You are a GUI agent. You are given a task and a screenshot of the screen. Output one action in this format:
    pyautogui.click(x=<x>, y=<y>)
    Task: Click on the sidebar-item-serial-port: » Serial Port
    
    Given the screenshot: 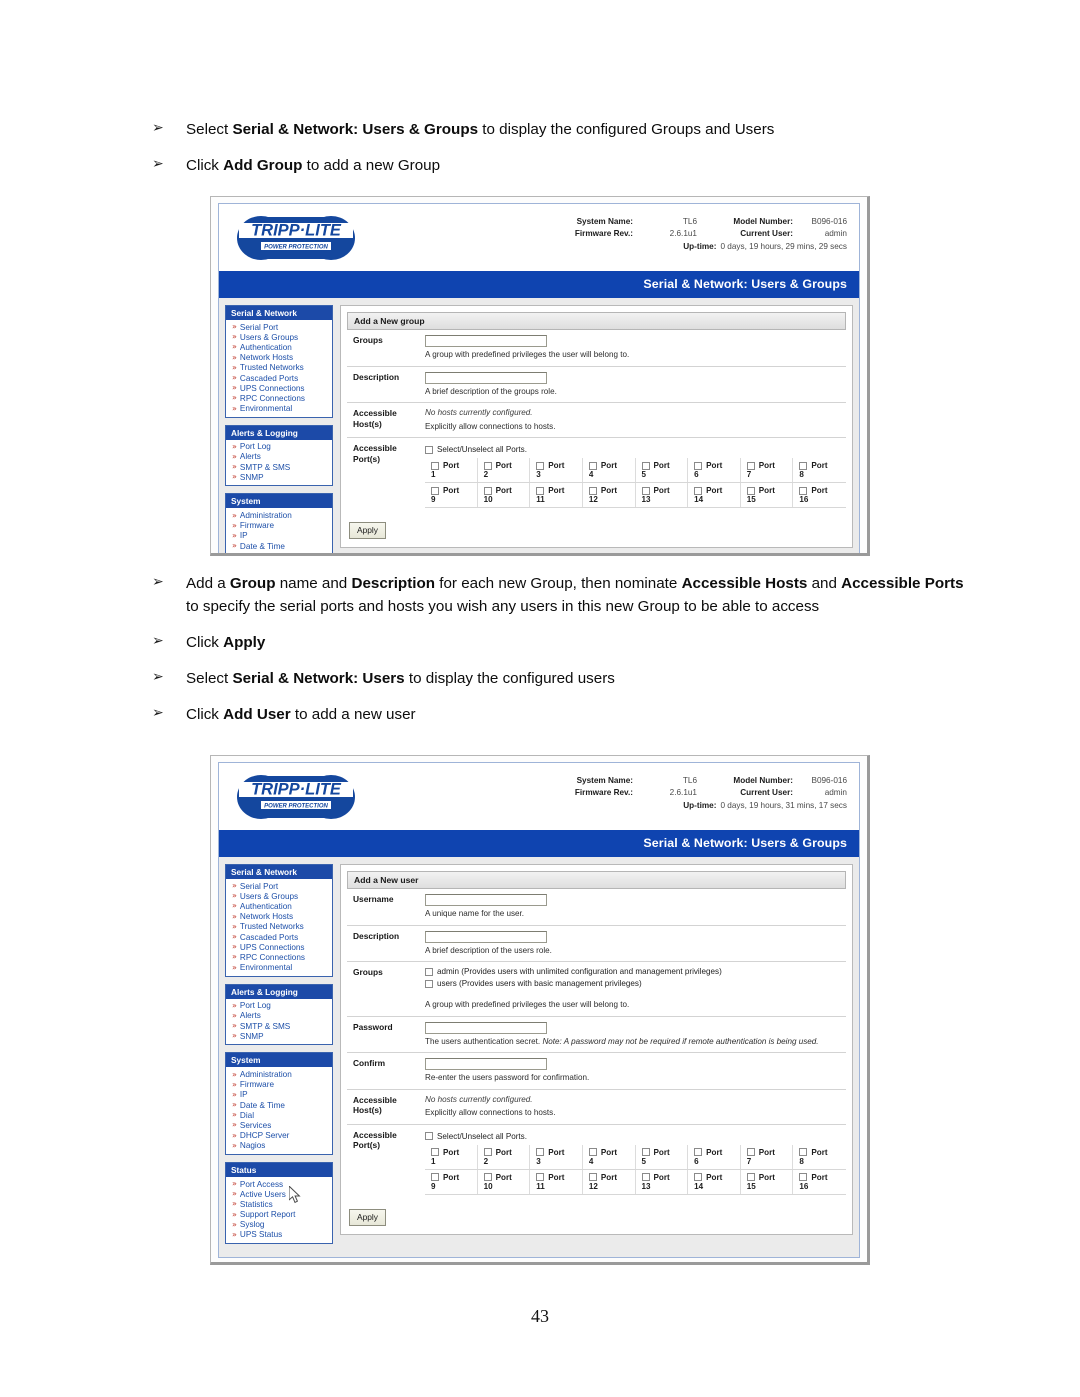 What is the action you would take?
    pyautogui.click(x=279, y=327)
    